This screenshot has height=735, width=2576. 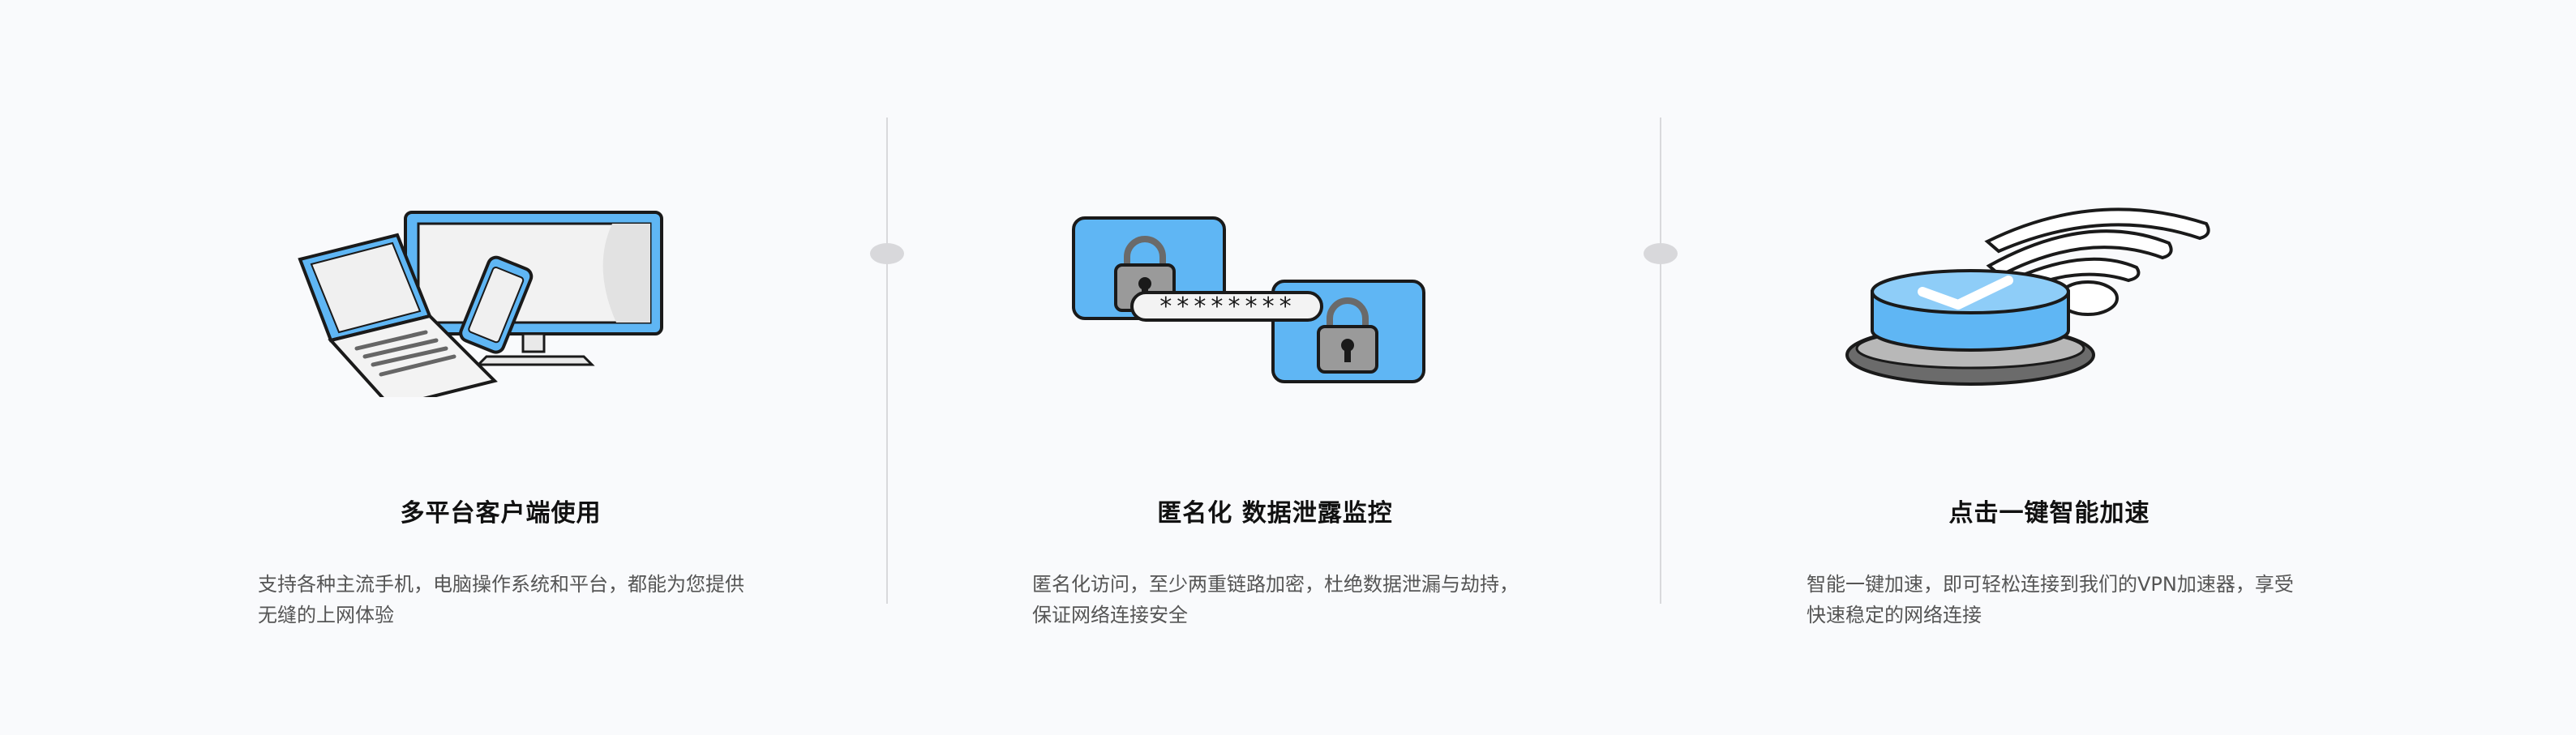 I want to click on password-mask: ********, so click(x=1227, y=307).